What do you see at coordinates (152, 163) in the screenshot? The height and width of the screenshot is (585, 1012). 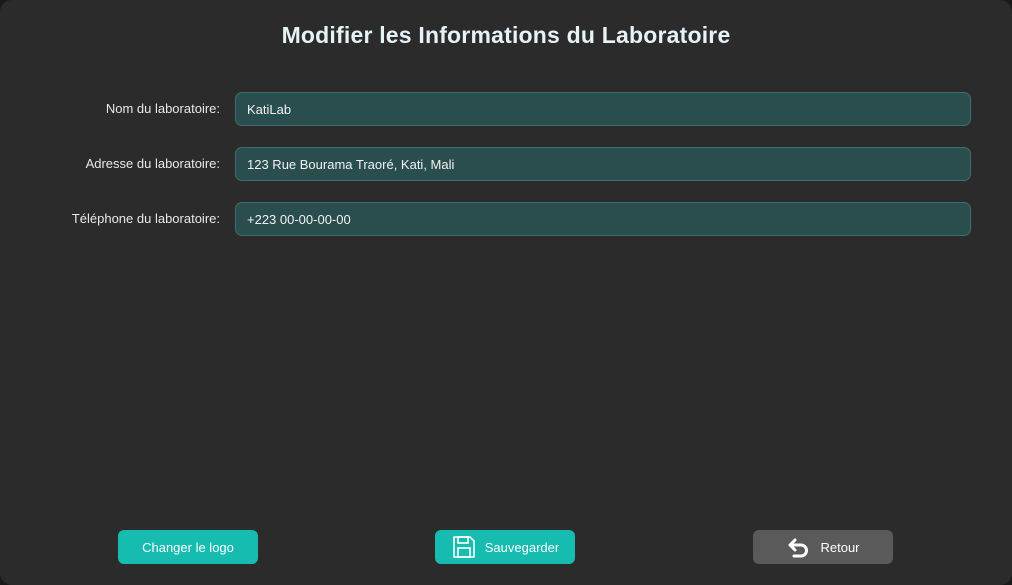 I see `lab-address-label: Adresse du laboratoire:` at bounding box center [152, 163].